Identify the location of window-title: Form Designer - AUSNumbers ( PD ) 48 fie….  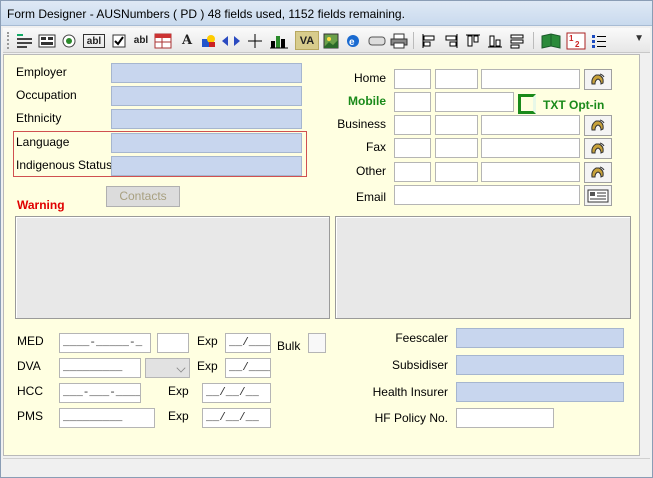
(206, 14).